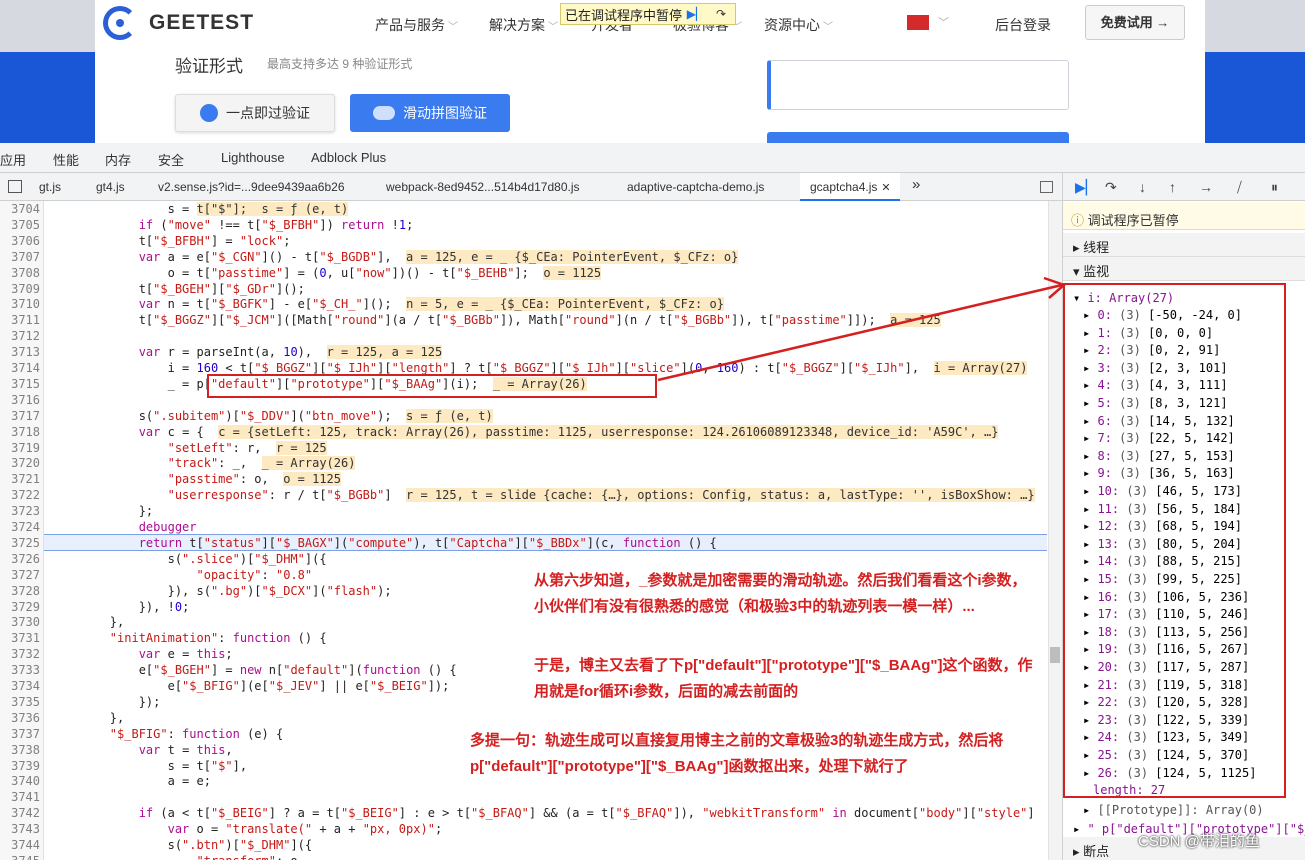 This screenshot has height=860, width=1305. Describe the element at coordinates (1078, 247) in the screenshot. I see `expand-arrow-icon: ▸` at that location.